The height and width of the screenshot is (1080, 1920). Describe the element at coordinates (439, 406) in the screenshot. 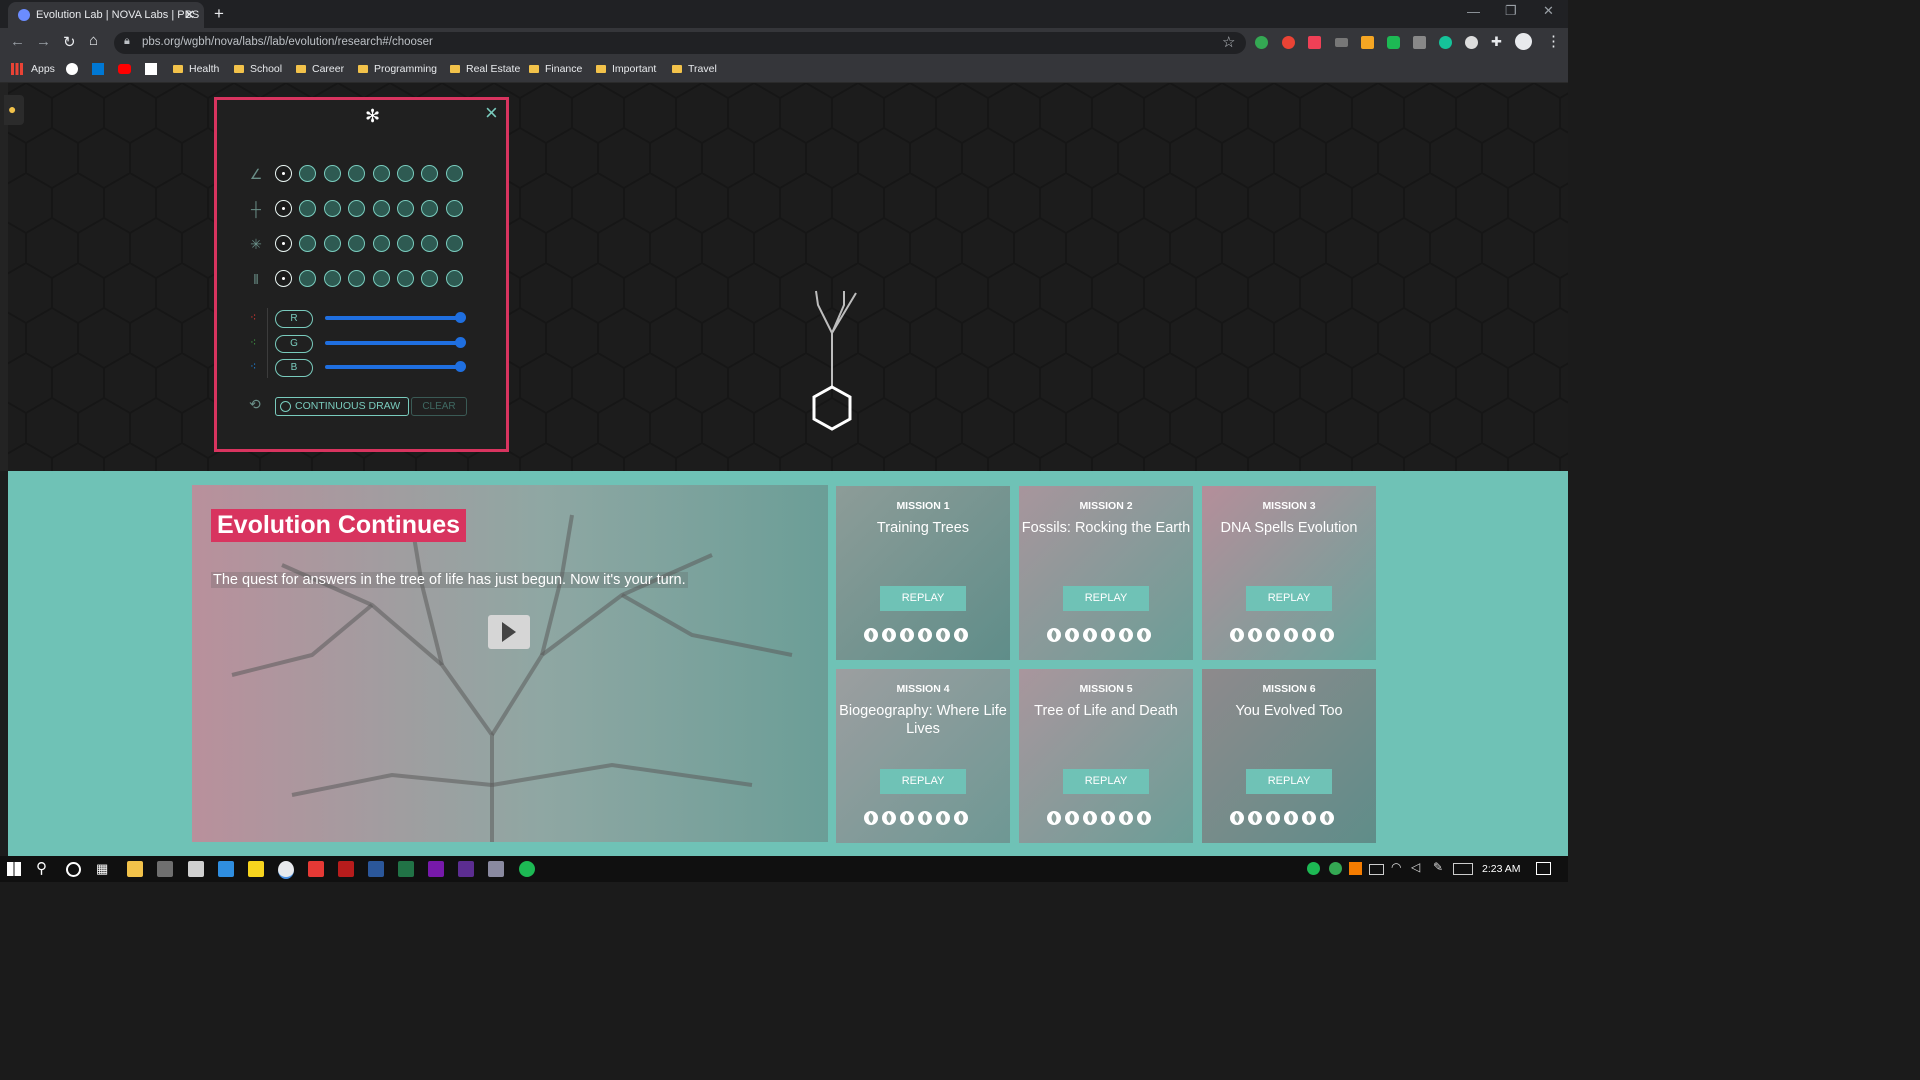

I see `clear-button: CLEAR` at that location.